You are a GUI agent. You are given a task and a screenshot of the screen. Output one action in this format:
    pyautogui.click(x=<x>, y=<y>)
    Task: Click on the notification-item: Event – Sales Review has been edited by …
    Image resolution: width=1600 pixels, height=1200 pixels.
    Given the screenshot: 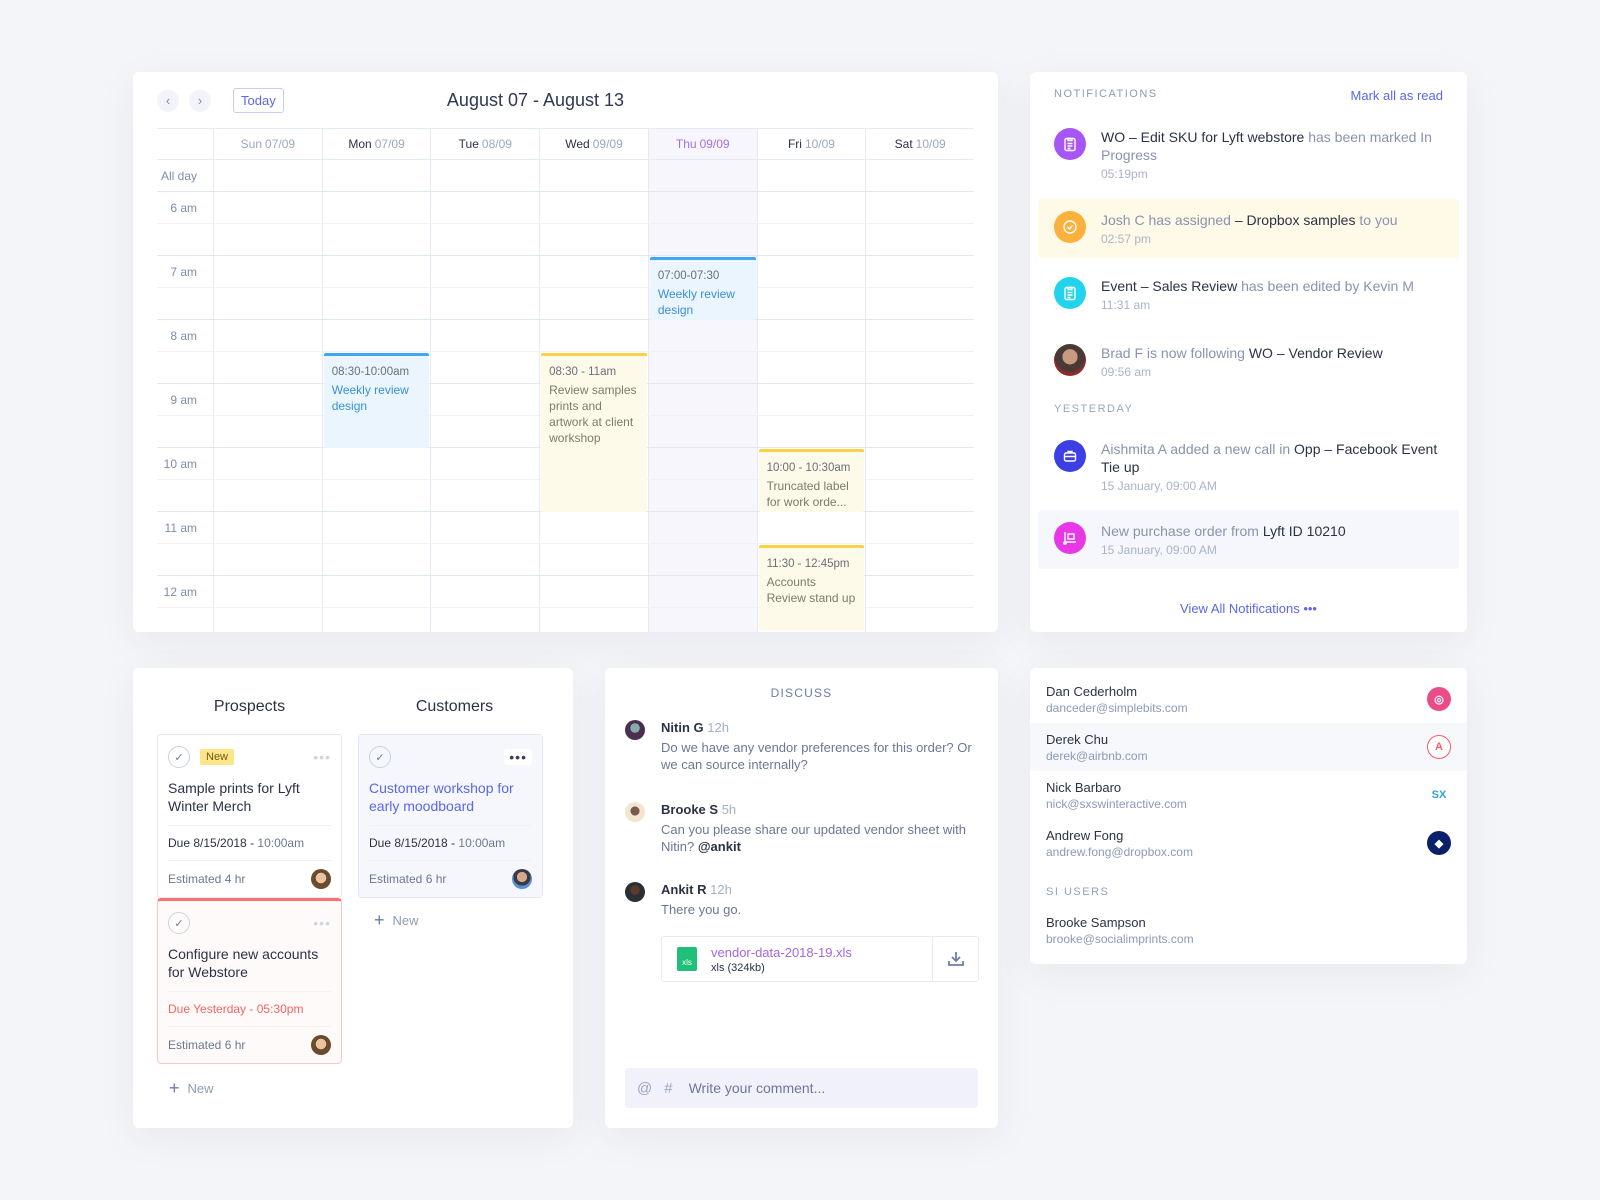 What is the action you would take?
    pyautogui.click(x=1248, y=294)
    